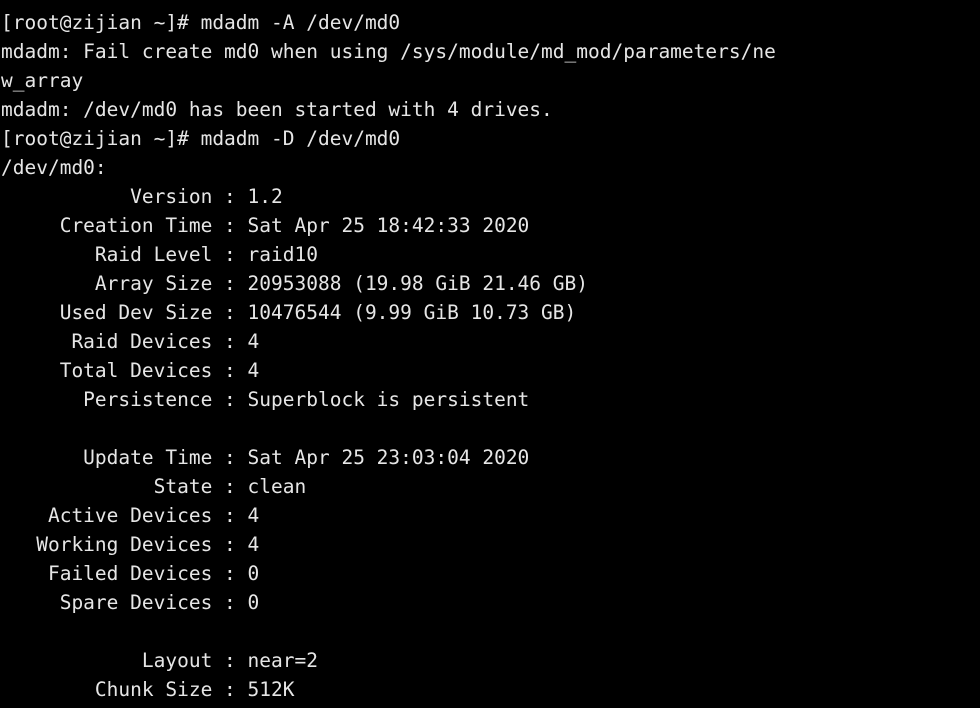 The image size is (980, 708). Describe the element at coordinates (159, 660) in the screenshot. I see `terminal-line-layout: Layout : near=2` at that location.